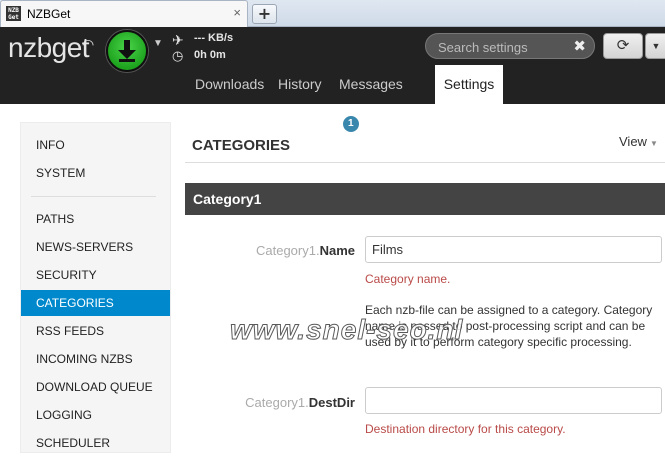 The height and width of the screenshot is (456, 665). Describe the element at coordinates (655, 46) in the screenshot. I see `more-menu-button: ▼` at that location.